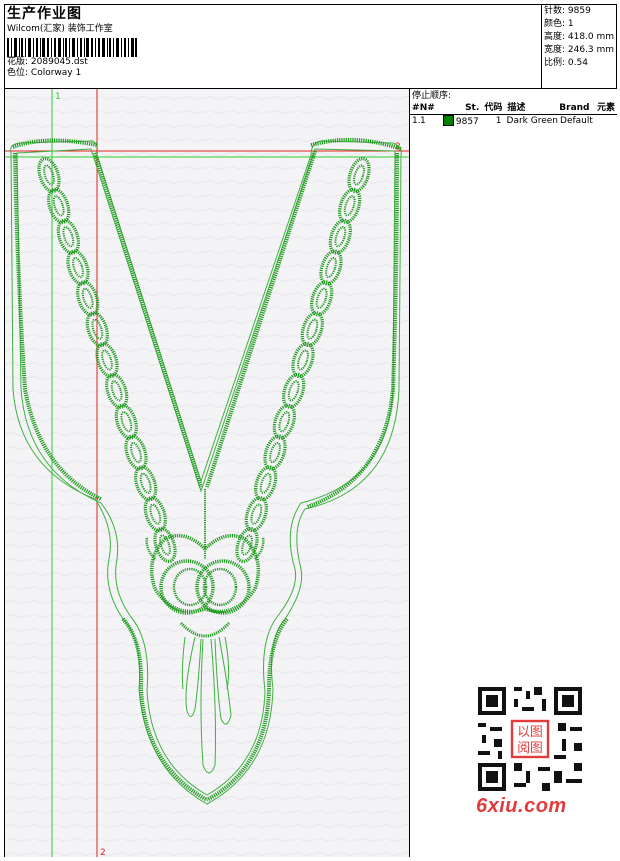 Image resolution: width=620 pixels, height=861 pixels. Describe the element at coordinates (530, 732) in the screenshot. I see `qr-stamp-text-top: 以图` at that location.